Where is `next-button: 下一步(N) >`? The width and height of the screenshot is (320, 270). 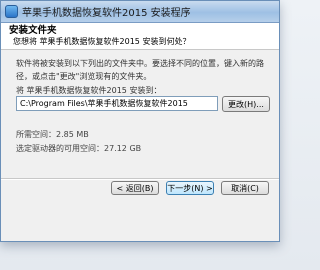
next-button: 下一步(N) > is located at coordinates (190, 188).